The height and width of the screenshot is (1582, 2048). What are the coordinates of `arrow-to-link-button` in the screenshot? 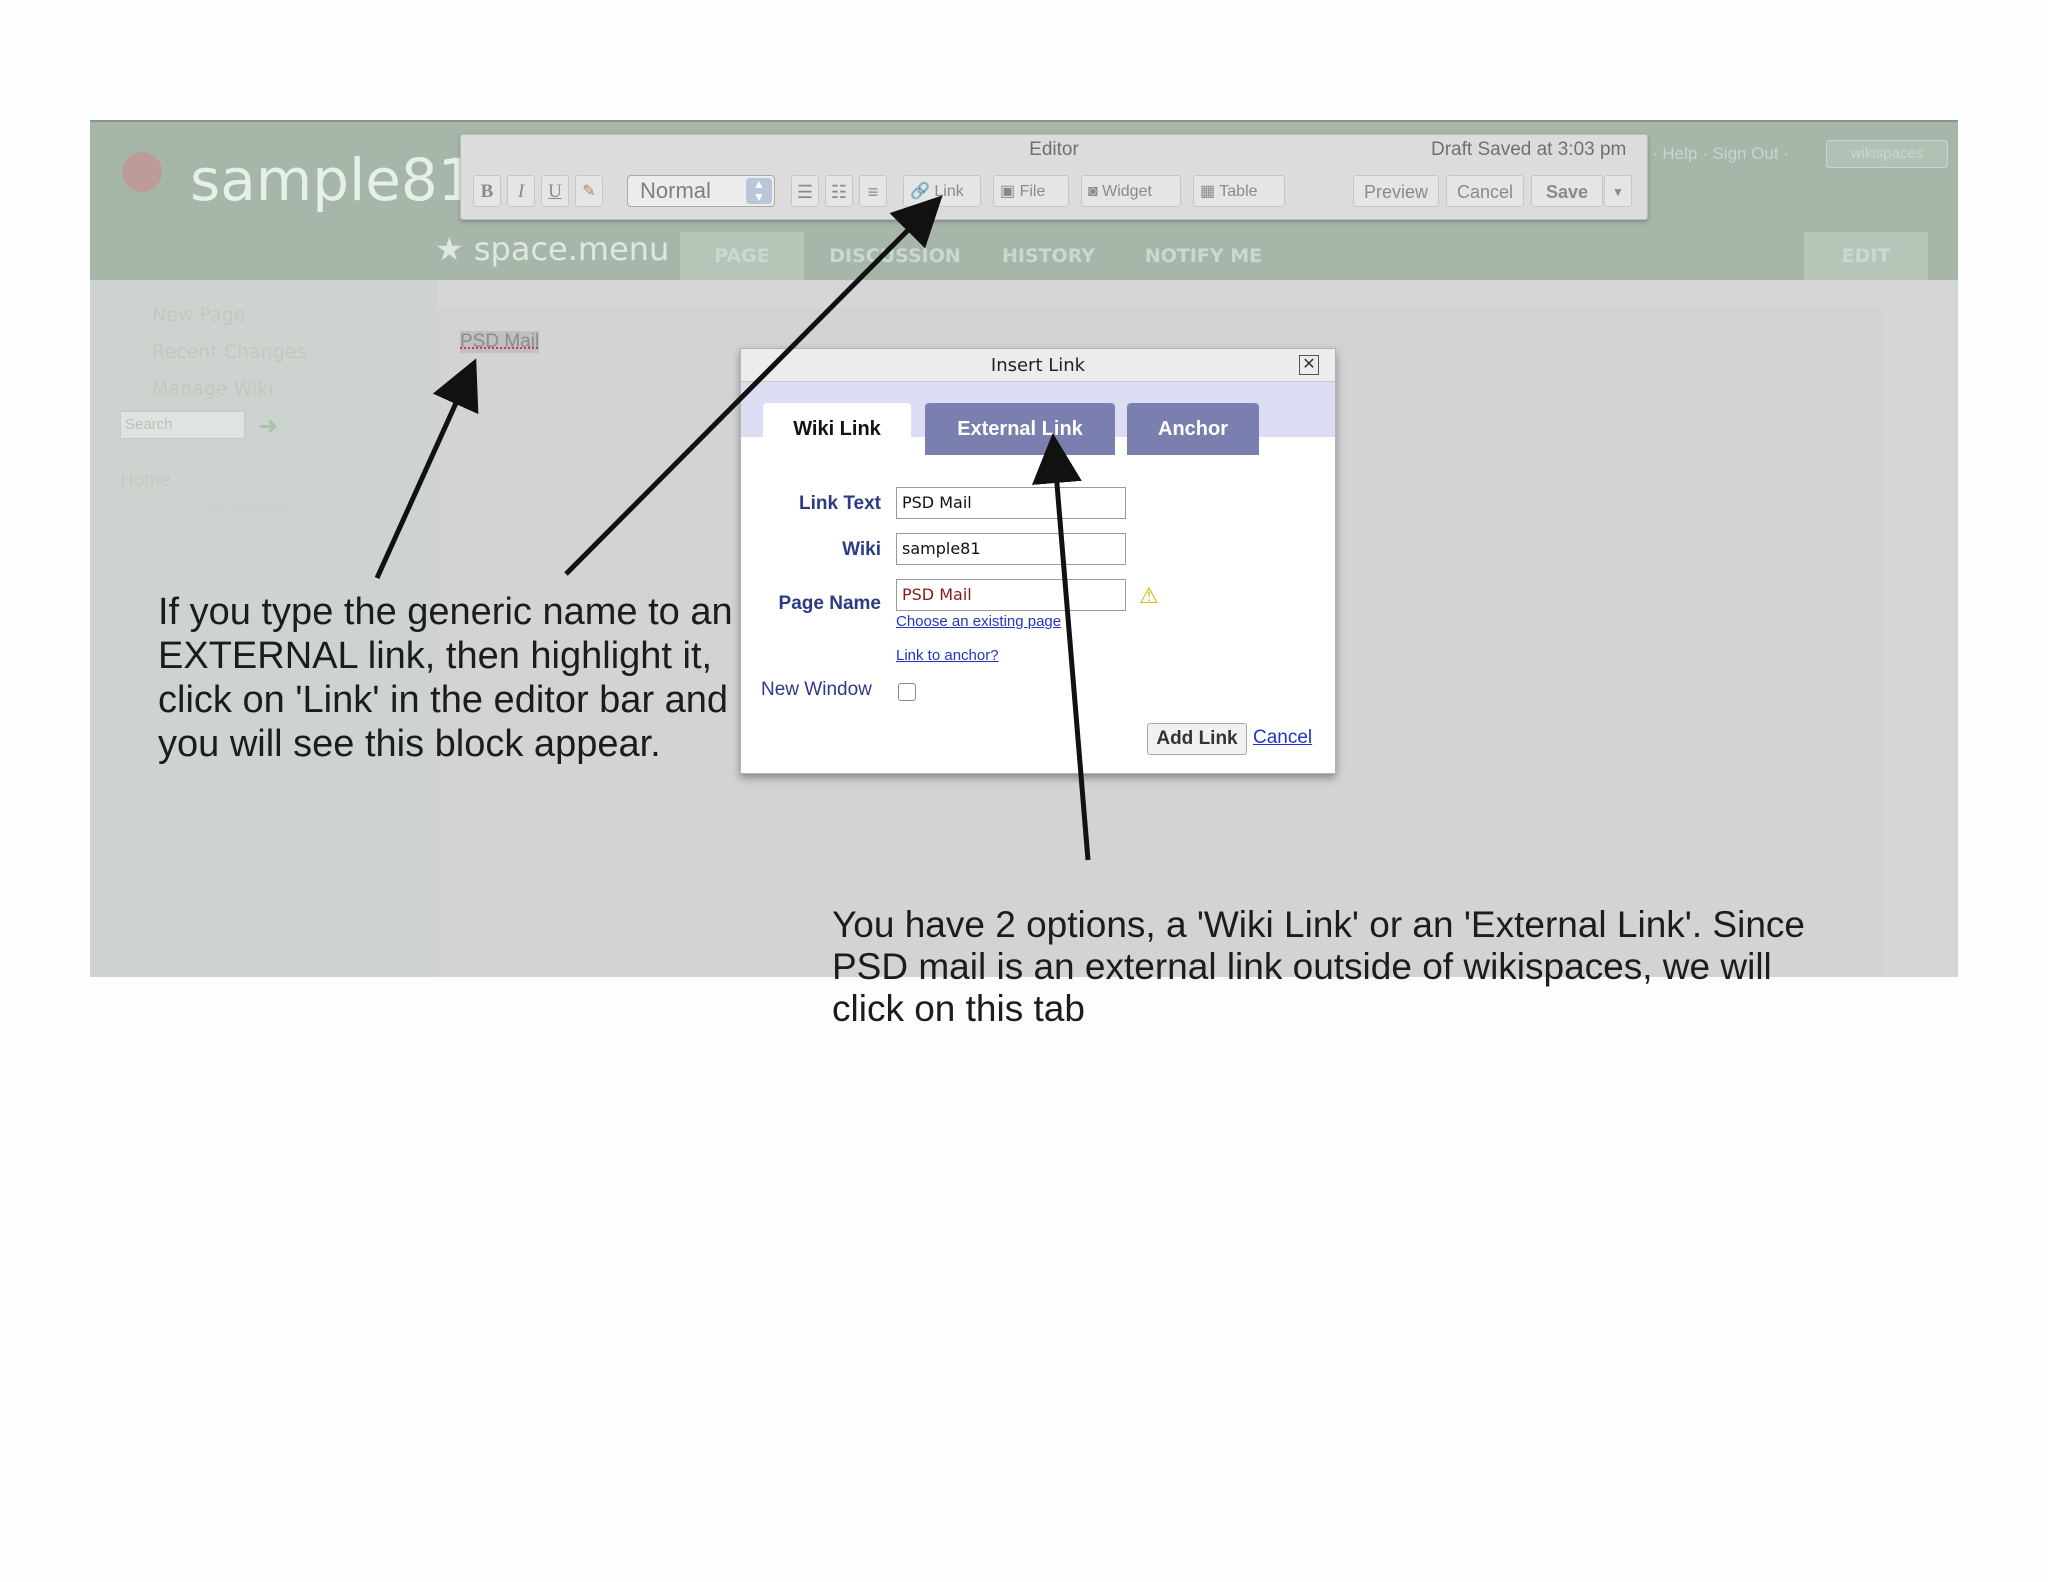 It's located at (753, 385).